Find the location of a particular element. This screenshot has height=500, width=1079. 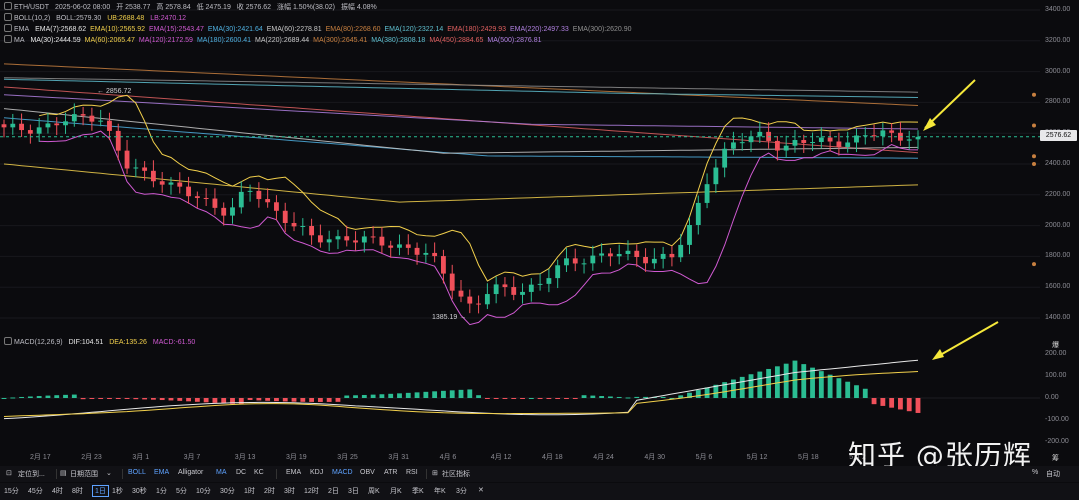

ind-ema: EMA is located at coordinates (161, 472).